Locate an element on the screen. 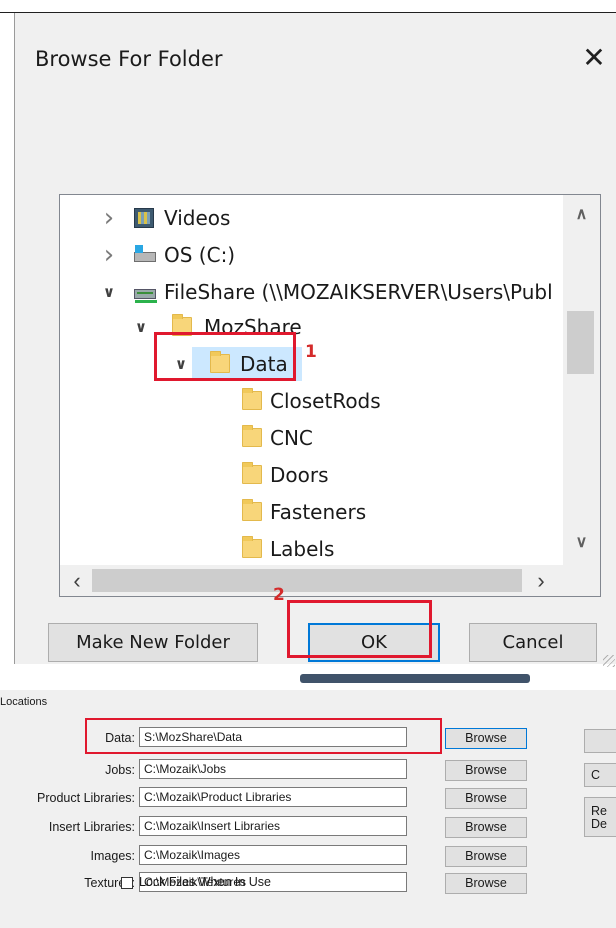  product-libraries-label: Product Libraries: is located at coordinates (86, 798).